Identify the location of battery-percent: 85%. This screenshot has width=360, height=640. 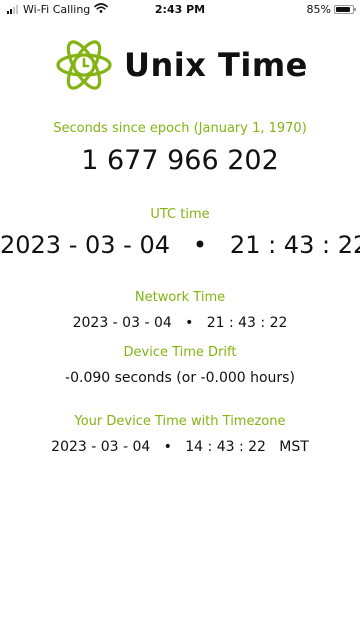
(318, 9).